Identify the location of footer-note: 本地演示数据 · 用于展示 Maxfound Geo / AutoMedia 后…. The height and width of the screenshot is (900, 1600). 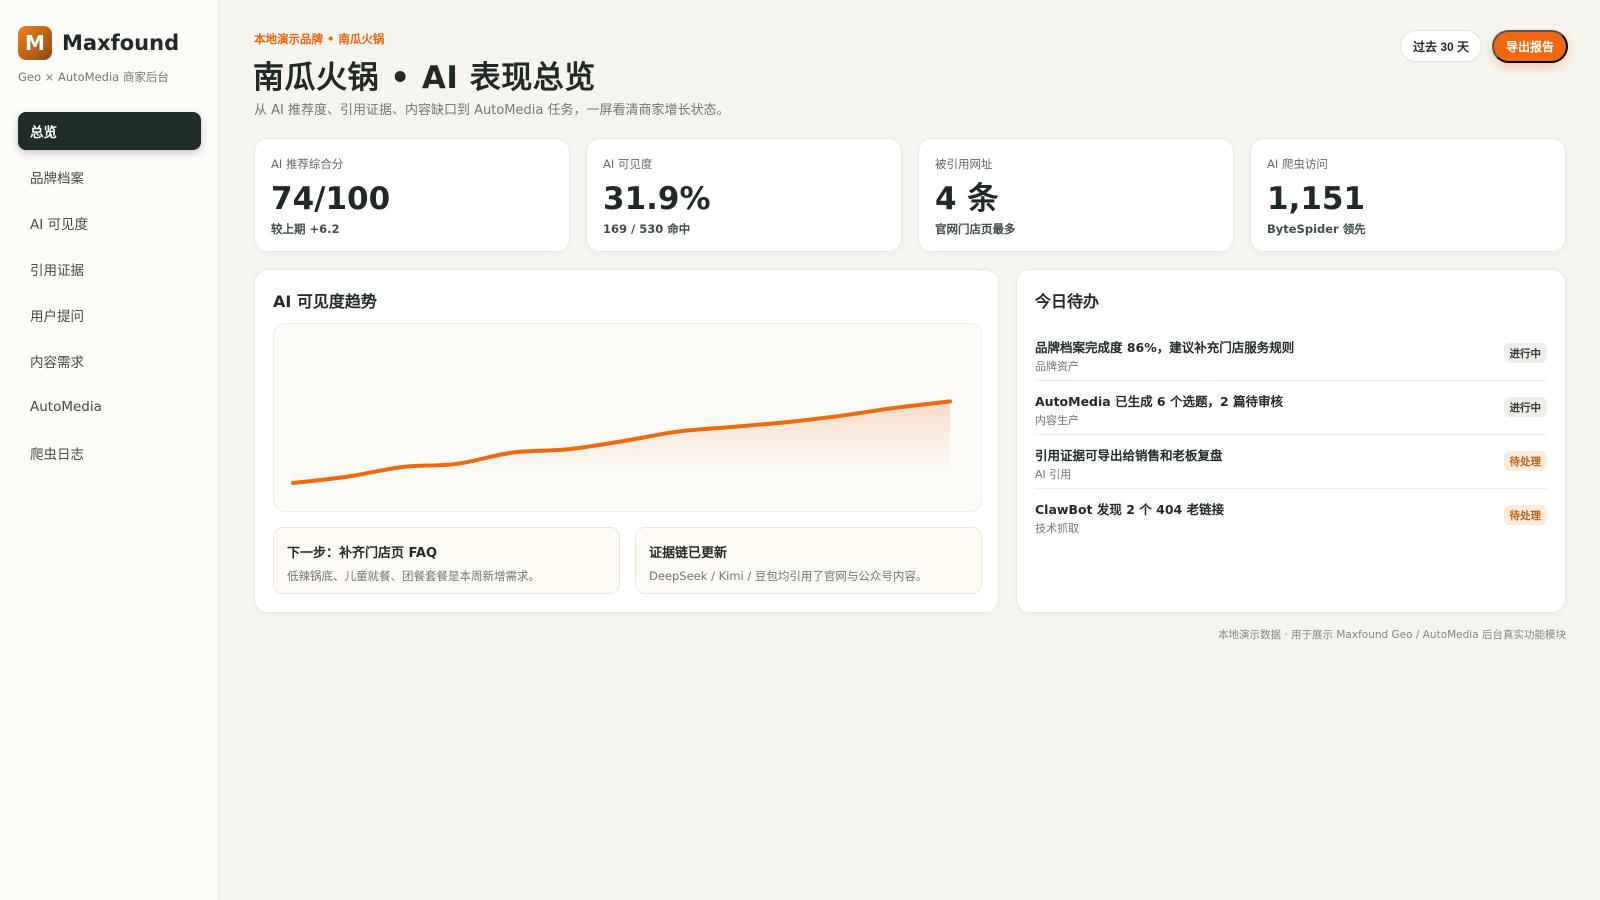
(1392, 635).